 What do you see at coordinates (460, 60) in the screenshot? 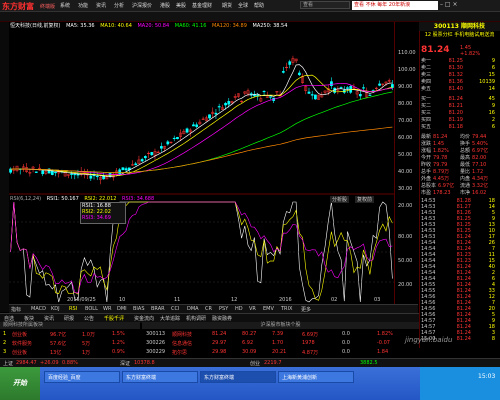
I see `sell-row: 卖一 81.25 9` at bounding box center [460, 60].